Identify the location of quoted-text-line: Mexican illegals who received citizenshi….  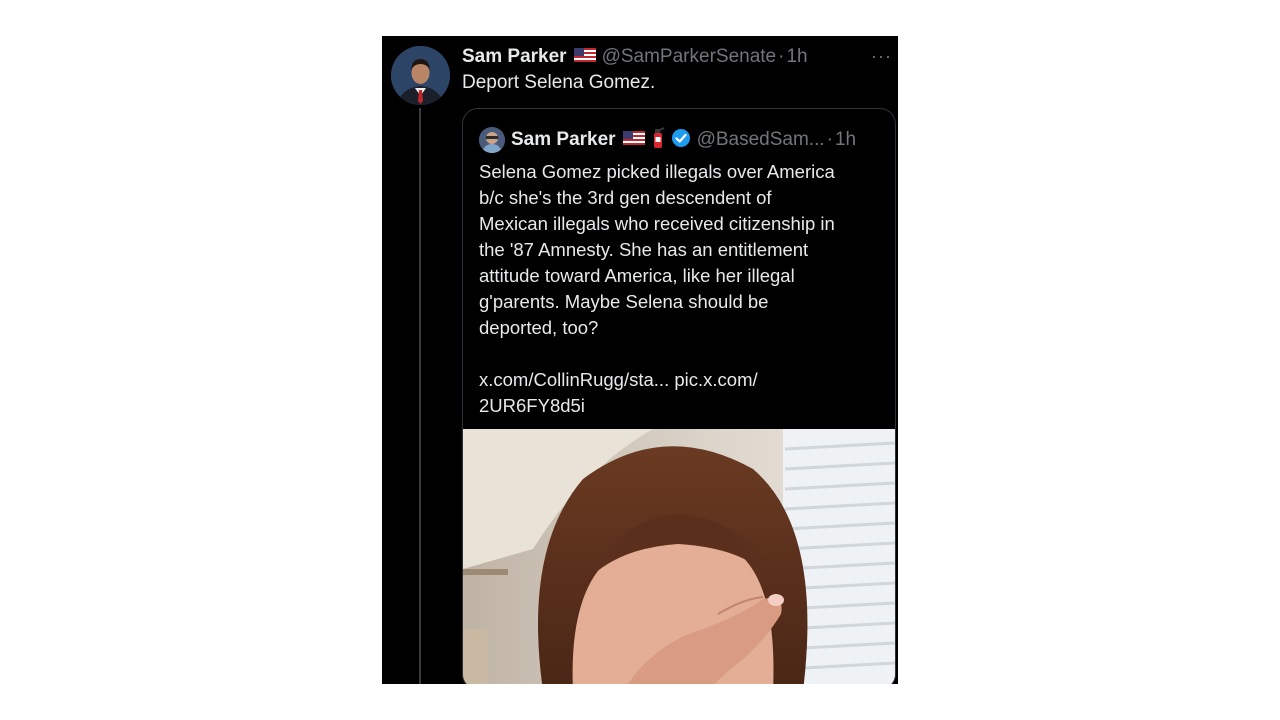
(657, 223).